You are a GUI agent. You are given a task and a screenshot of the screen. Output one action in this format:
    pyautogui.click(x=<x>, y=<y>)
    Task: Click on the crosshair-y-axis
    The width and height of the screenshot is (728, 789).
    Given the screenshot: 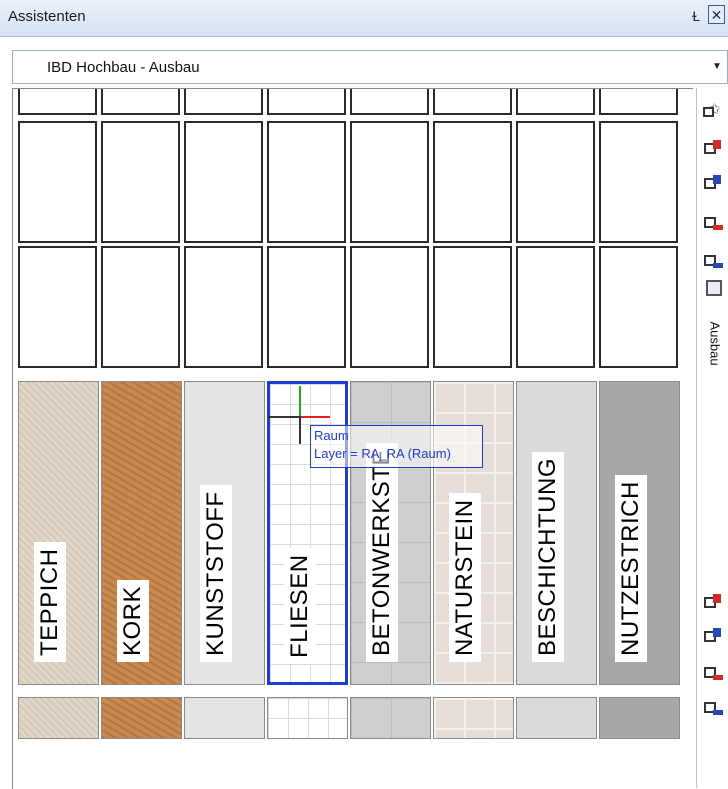 What is the action you would take?
    pyautogui.click(x=300, y=401)
    